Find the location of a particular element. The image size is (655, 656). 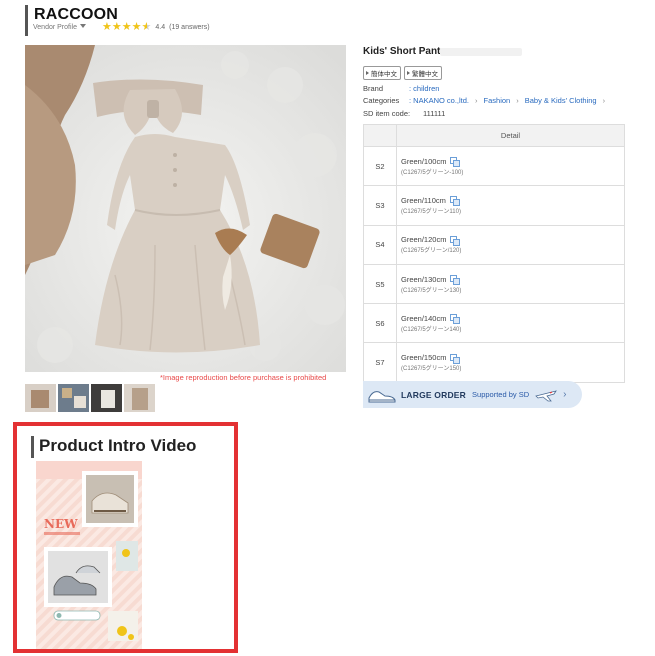

brand-link: : children is located at coordinates (424, 88).